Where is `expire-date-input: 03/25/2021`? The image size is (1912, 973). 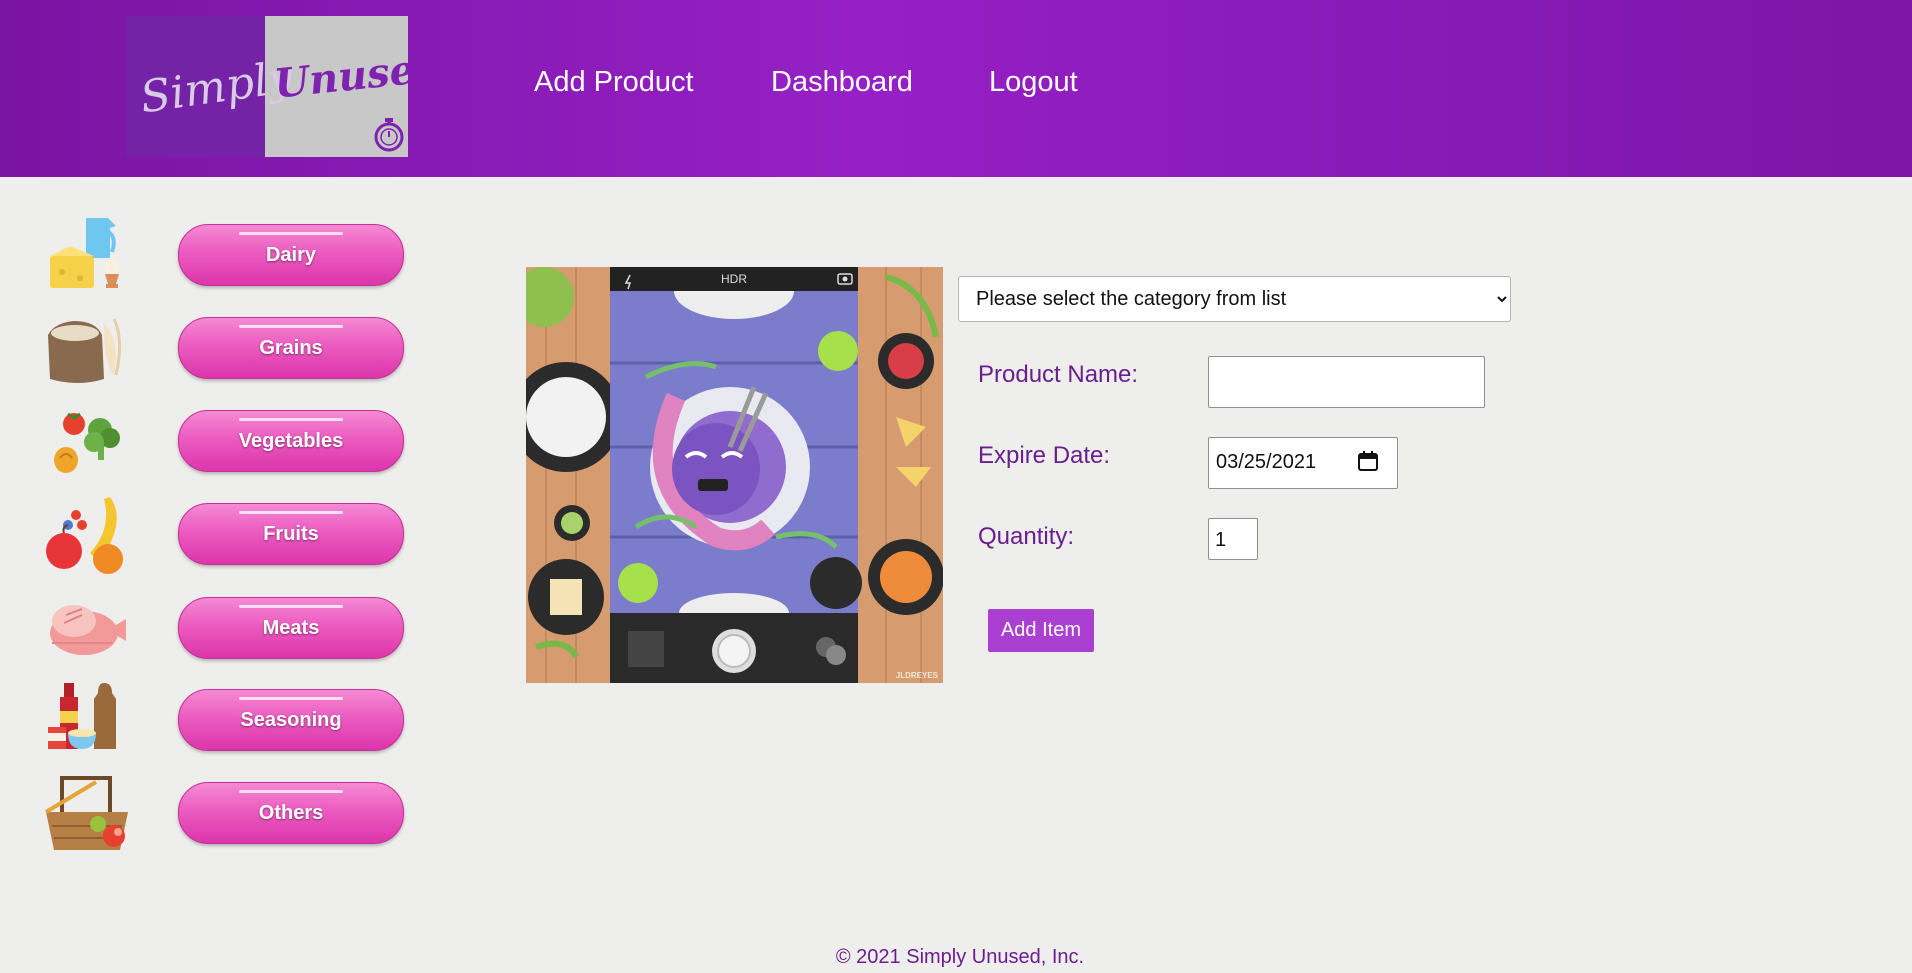 expire-date-input: 03/25/2021 is located at coordinates (1303, 463).